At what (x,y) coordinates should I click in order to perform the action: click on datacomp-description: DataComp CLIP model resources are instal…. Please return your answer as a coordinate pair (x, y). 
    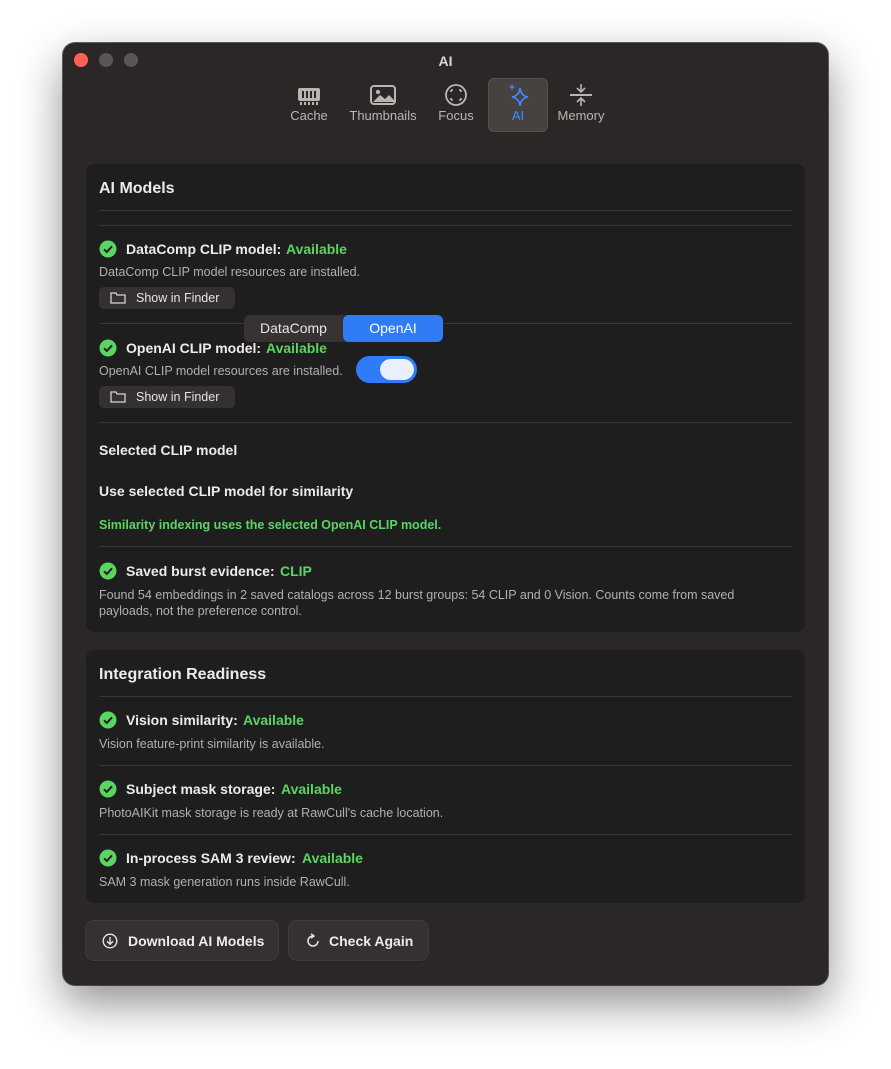
    Looking at the image, I should click on (230, 272).